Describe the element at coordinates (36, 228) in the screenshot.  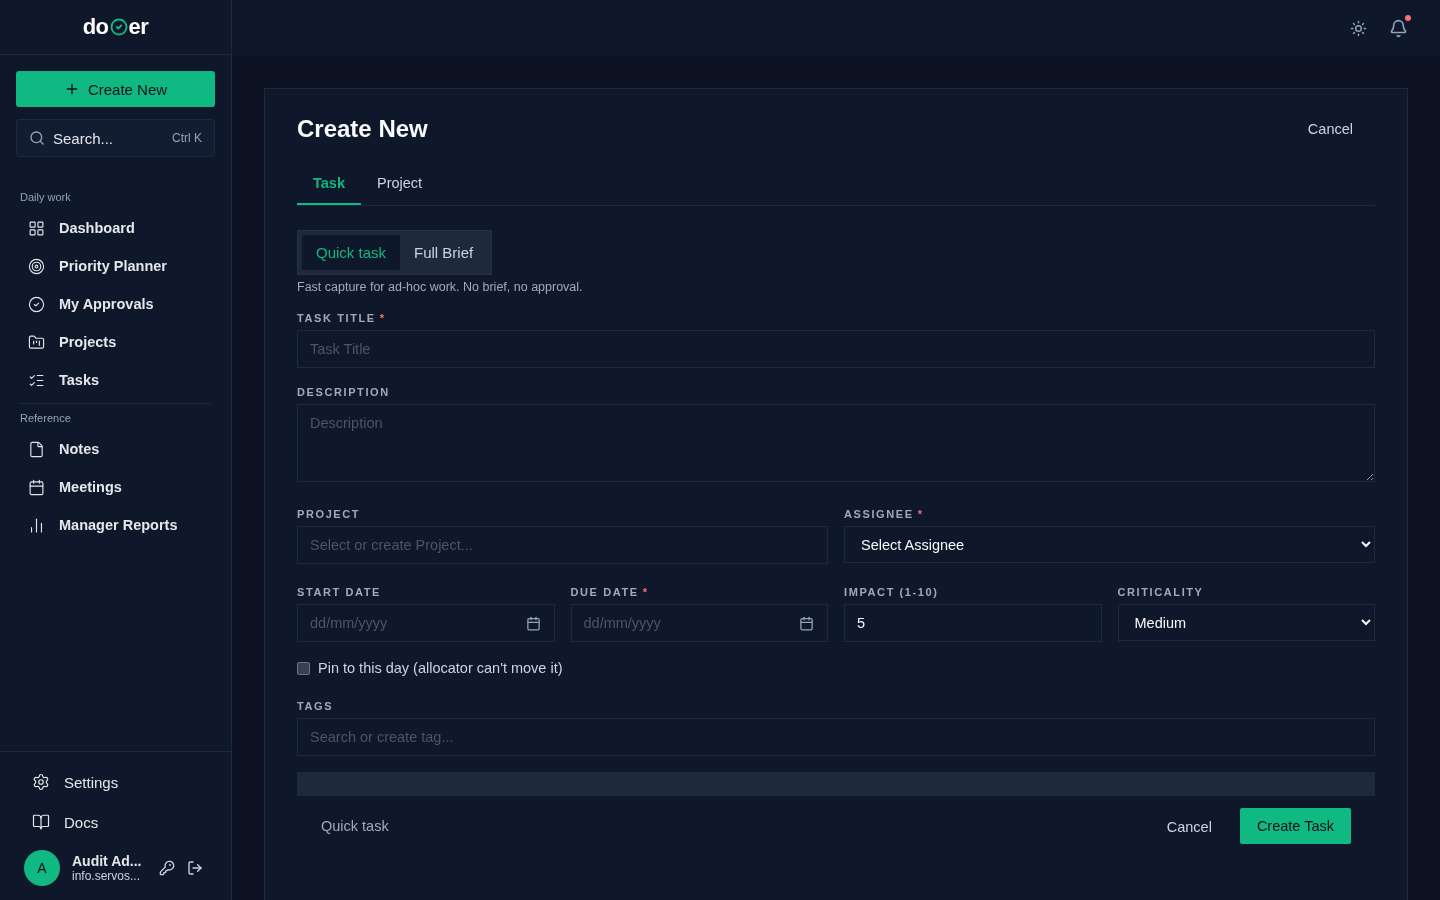
I see `grid-icon` at that location.